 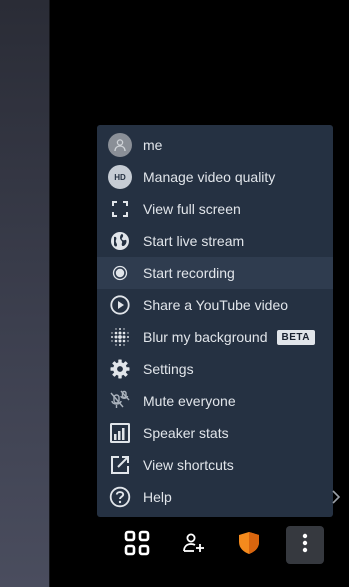 I want to click on menu-item-label: Mute everyone, so click(x=189, y=401).